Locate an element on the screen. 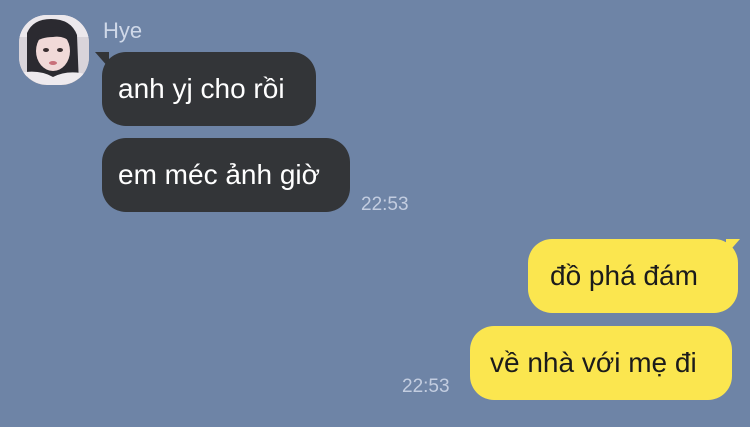  outgoing-message-timestamp: 22:53 is located at coordinates (426, 386).